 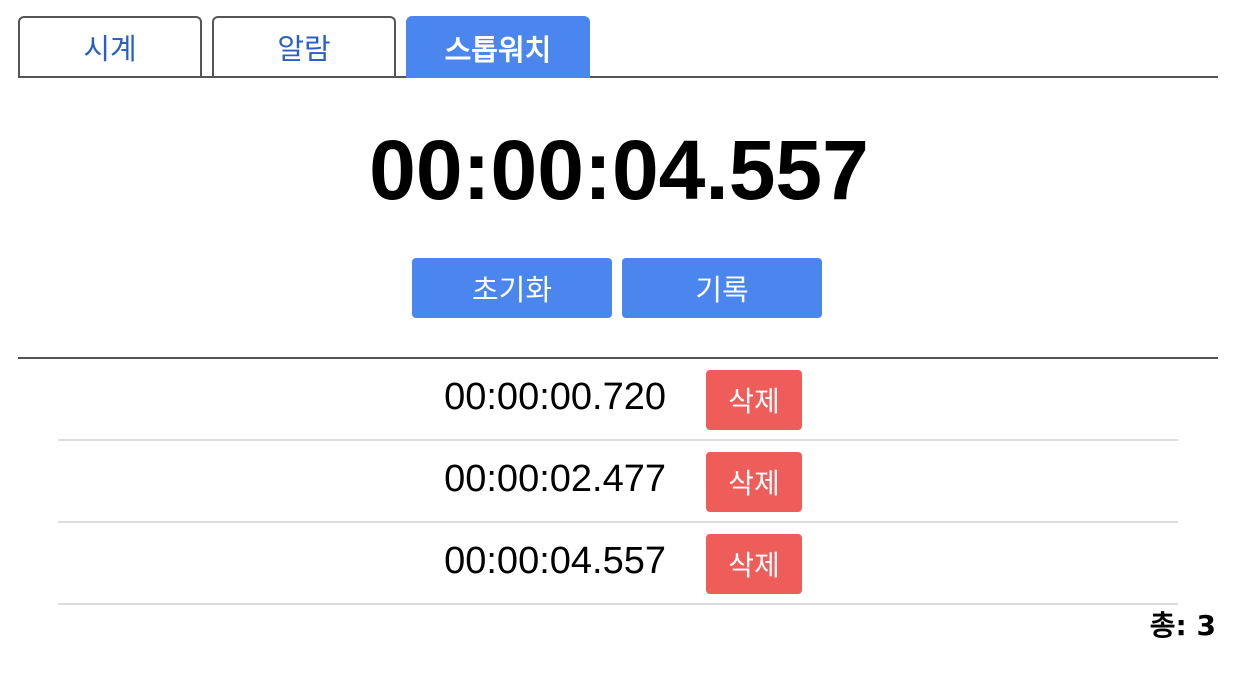 I want to click on reset-button: 초기화, so click(x=512, y=288).